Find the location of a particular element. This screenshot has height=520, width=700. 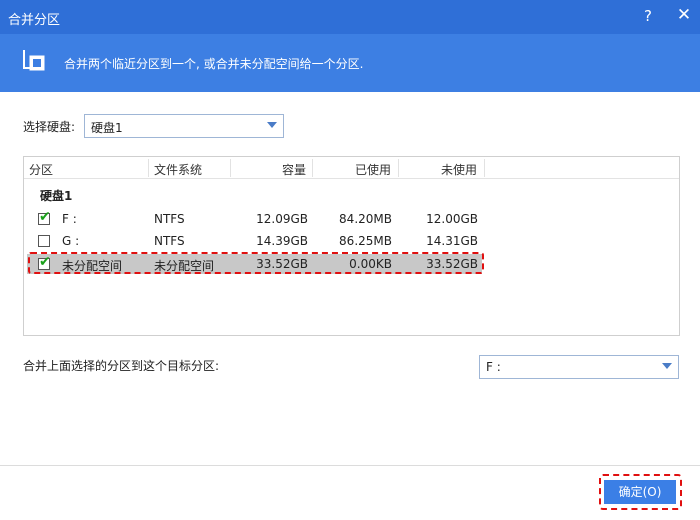

close-icon: ✕ is located at coordinates (684, 15).